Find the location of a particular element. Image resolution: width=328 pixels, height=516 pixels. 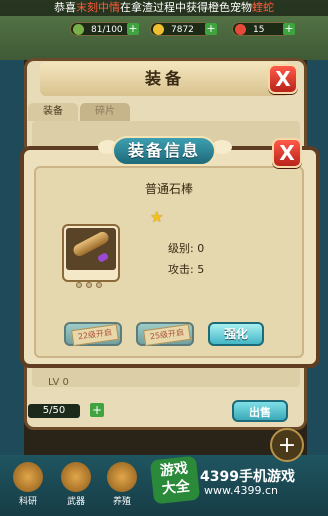

watermark-badge: 游戏 大全 is located at coordinates (175, 480).